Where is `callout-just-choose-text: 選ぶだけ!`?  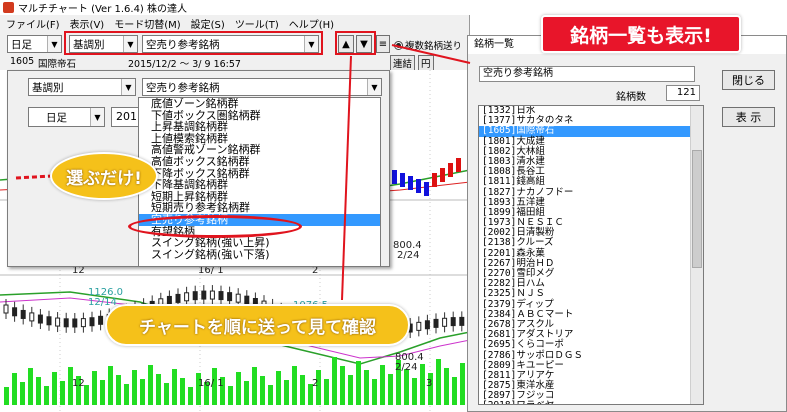
callout-just-choose-text: 選ぶだけ! is located at coordinates (104, 178).